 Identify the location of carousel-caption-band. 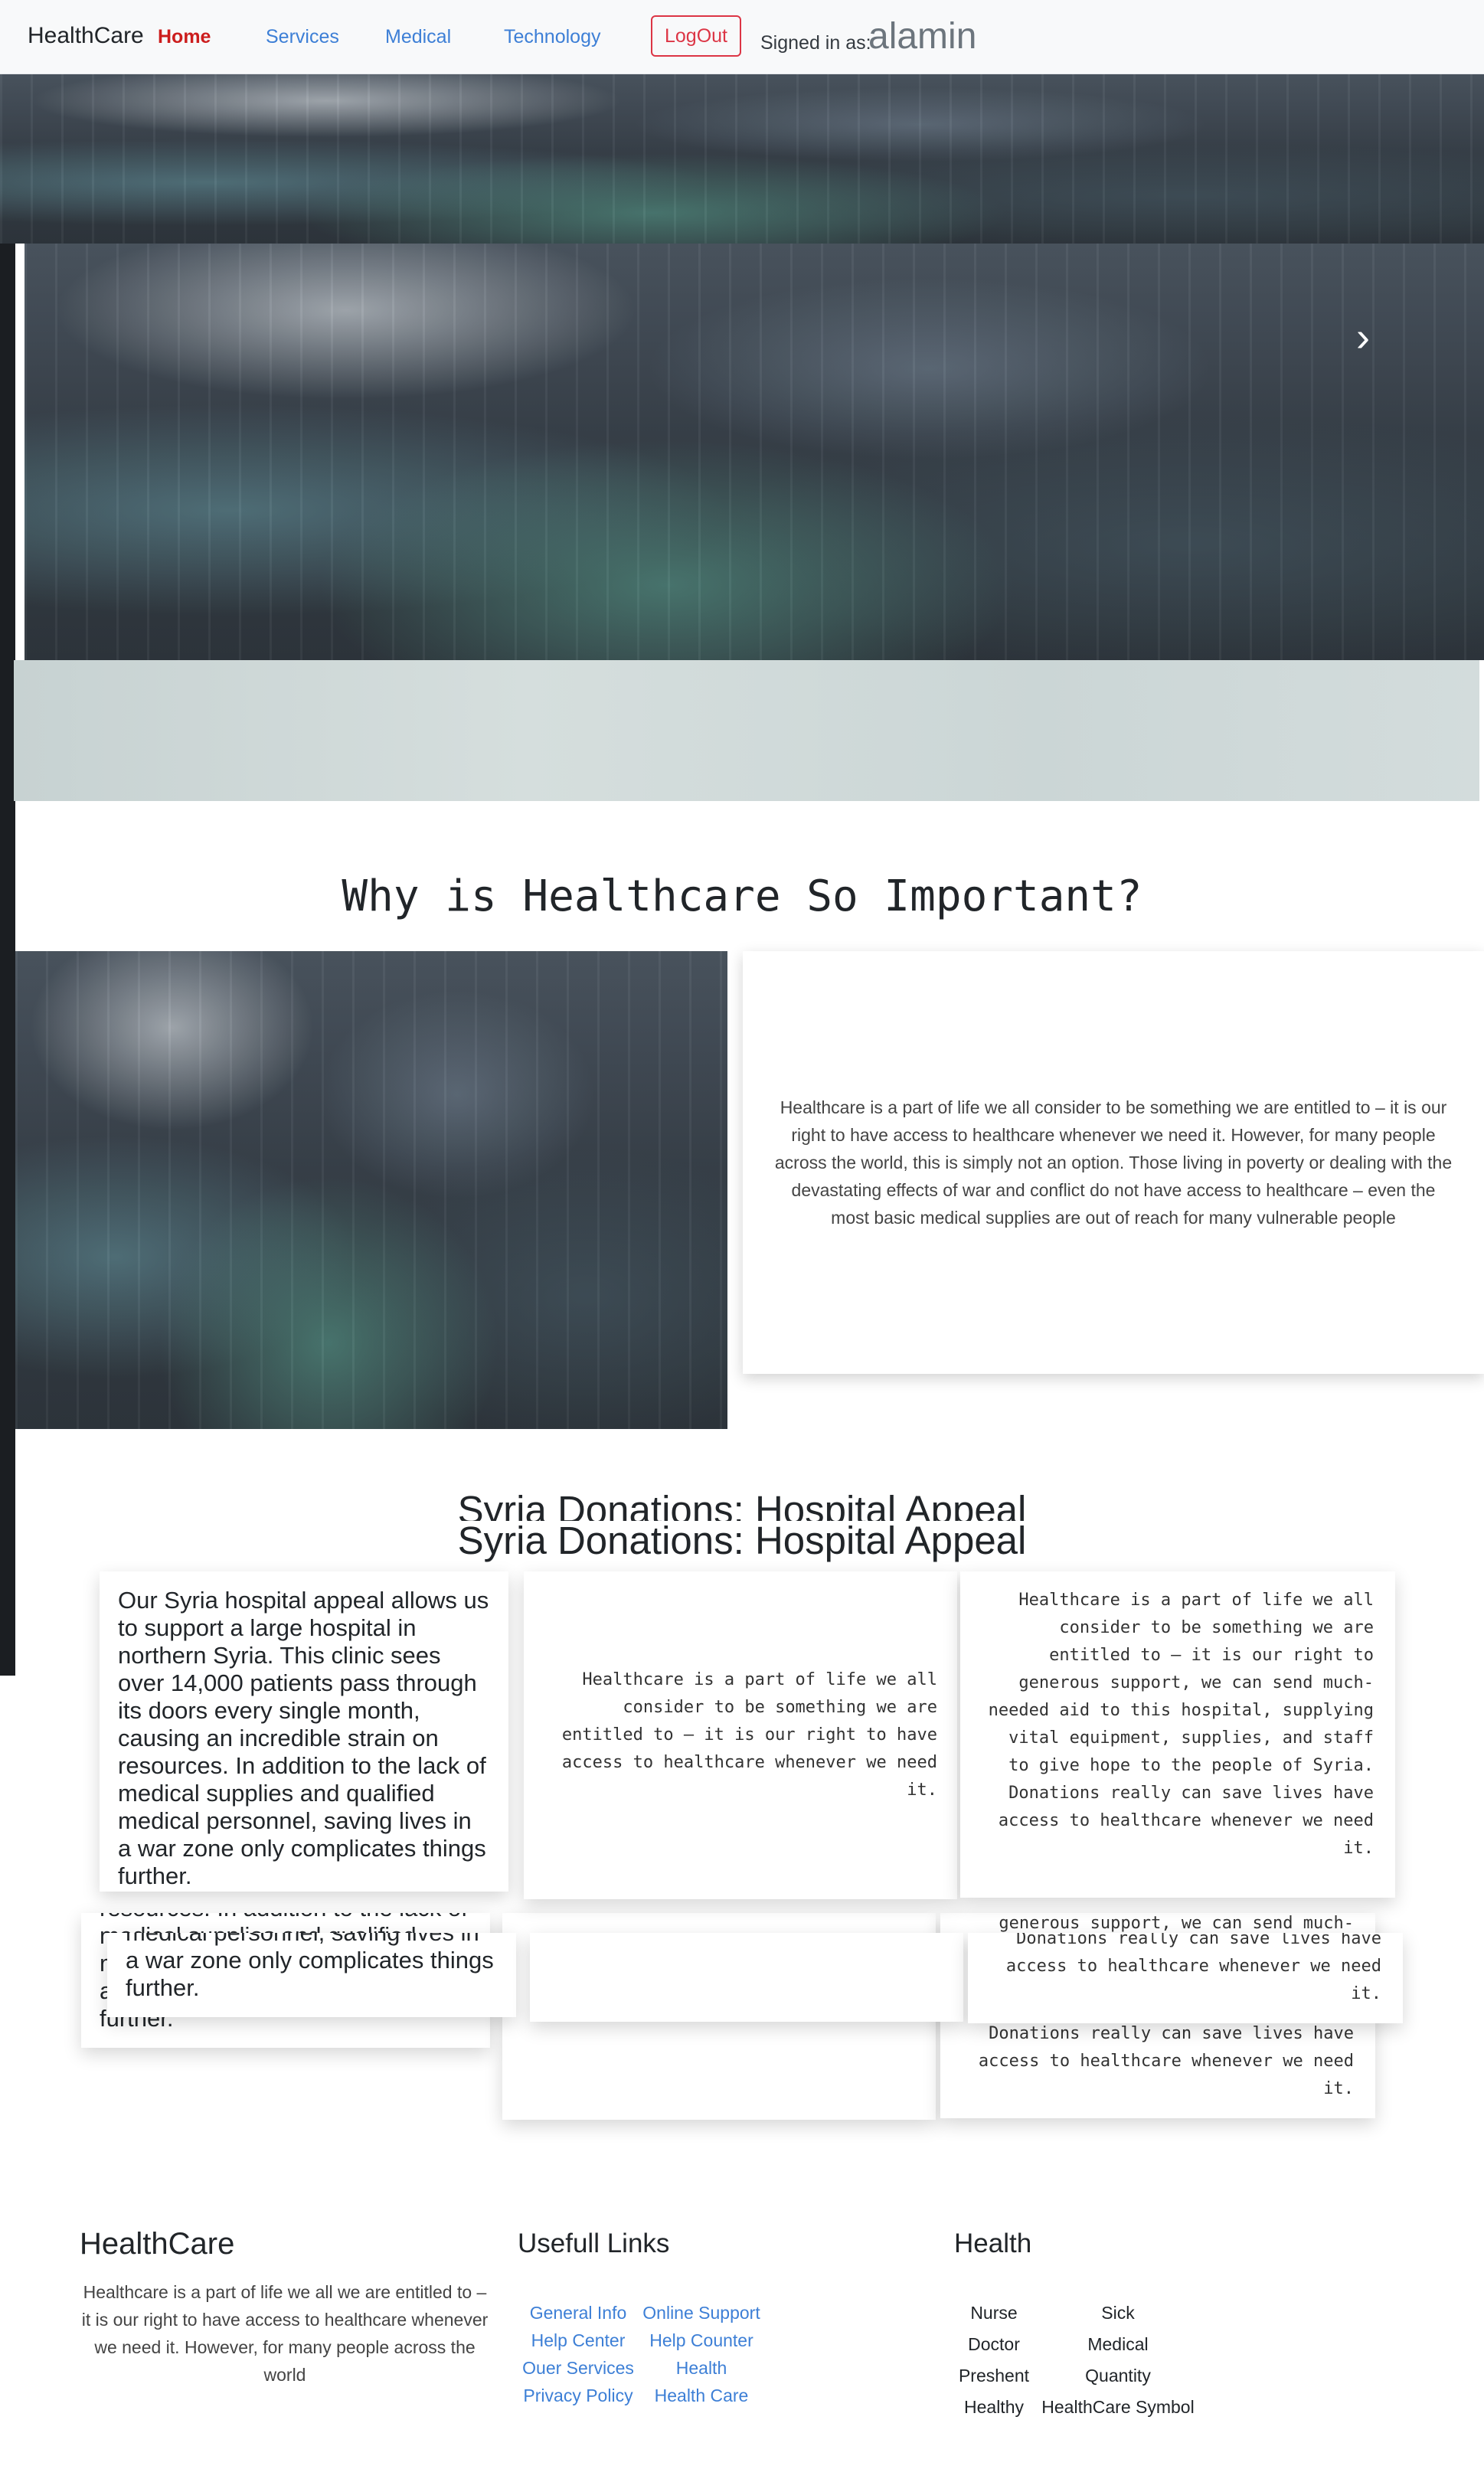
(746, 730).